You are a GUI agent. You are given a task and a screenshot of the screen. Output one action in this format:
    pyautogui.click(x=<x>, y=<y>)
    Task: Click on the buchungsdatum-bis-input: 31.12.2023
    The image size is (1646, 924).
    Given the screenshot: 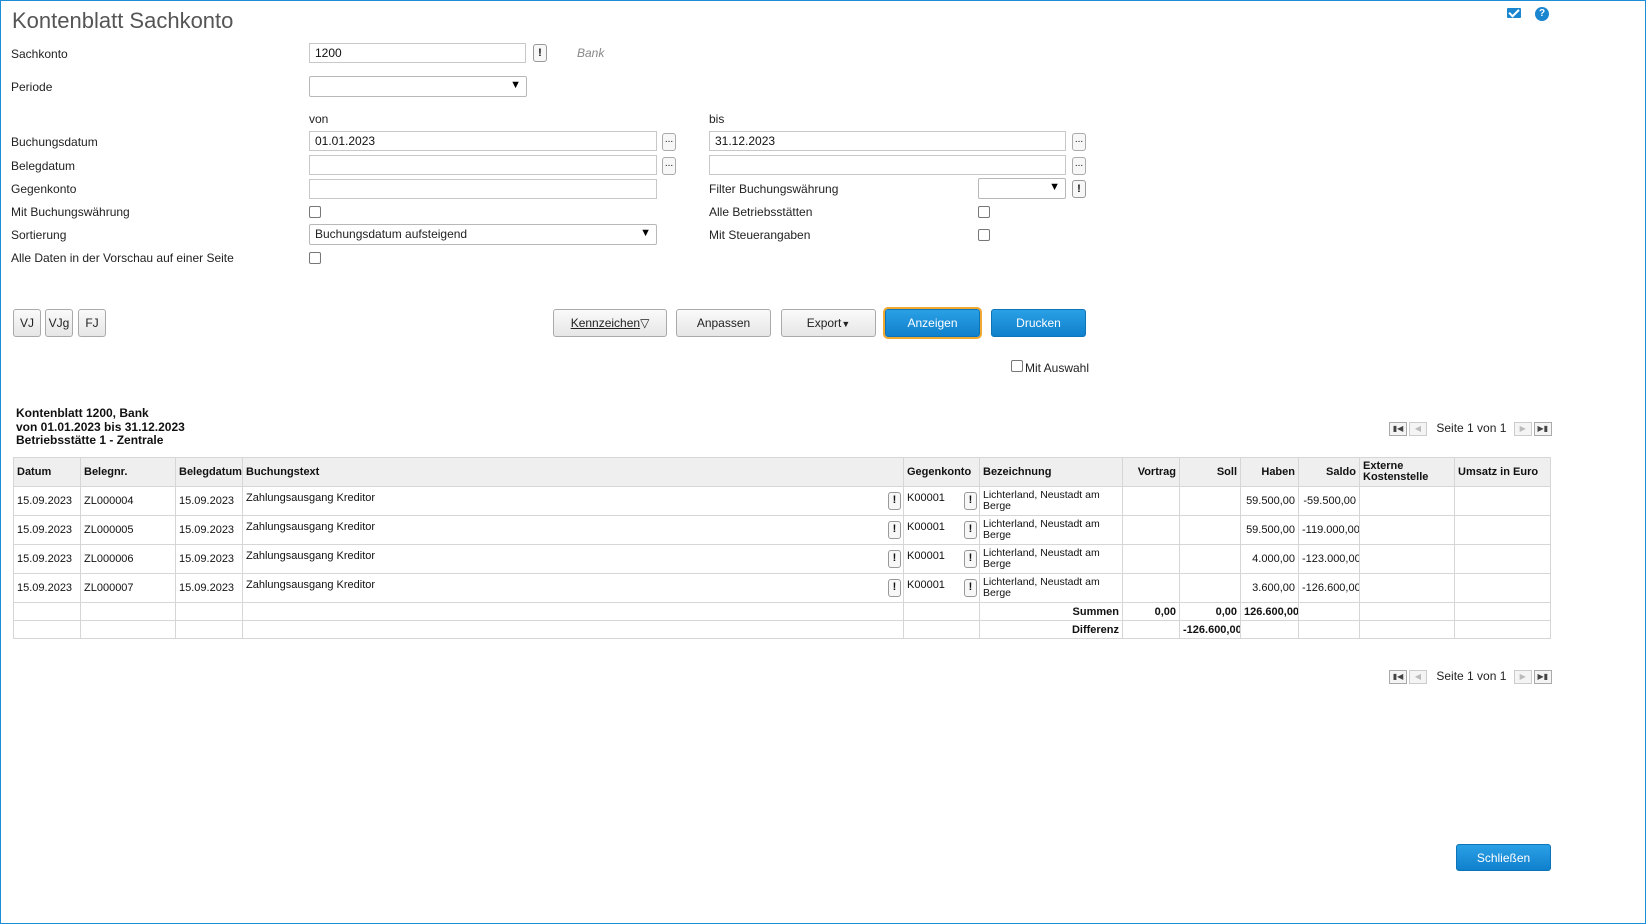 What is the action you would take?
    pyautogui.click(x=887, y=141)
    